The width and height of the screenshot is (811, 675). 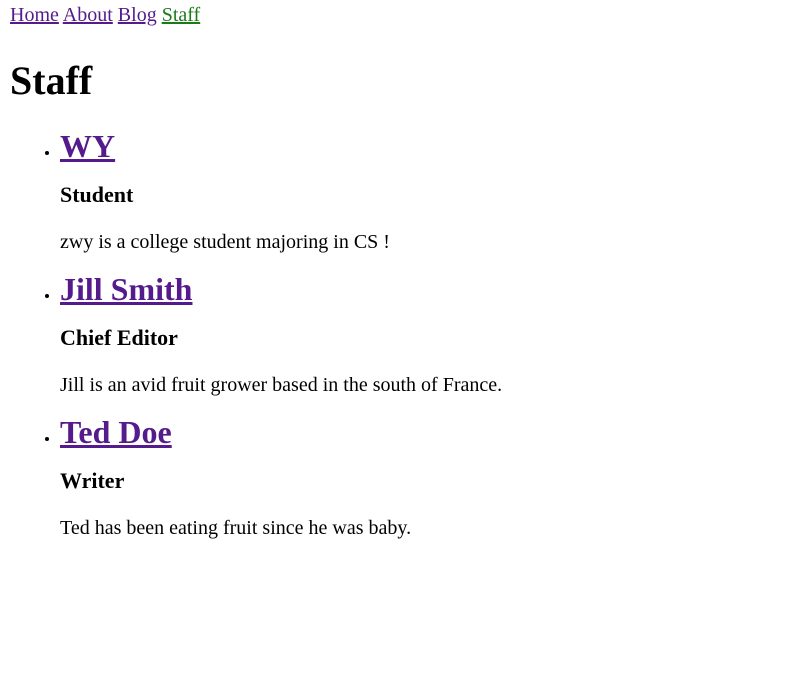 I want to click on staff-name-heading: Jill Smith, so click(x=430, y=289).